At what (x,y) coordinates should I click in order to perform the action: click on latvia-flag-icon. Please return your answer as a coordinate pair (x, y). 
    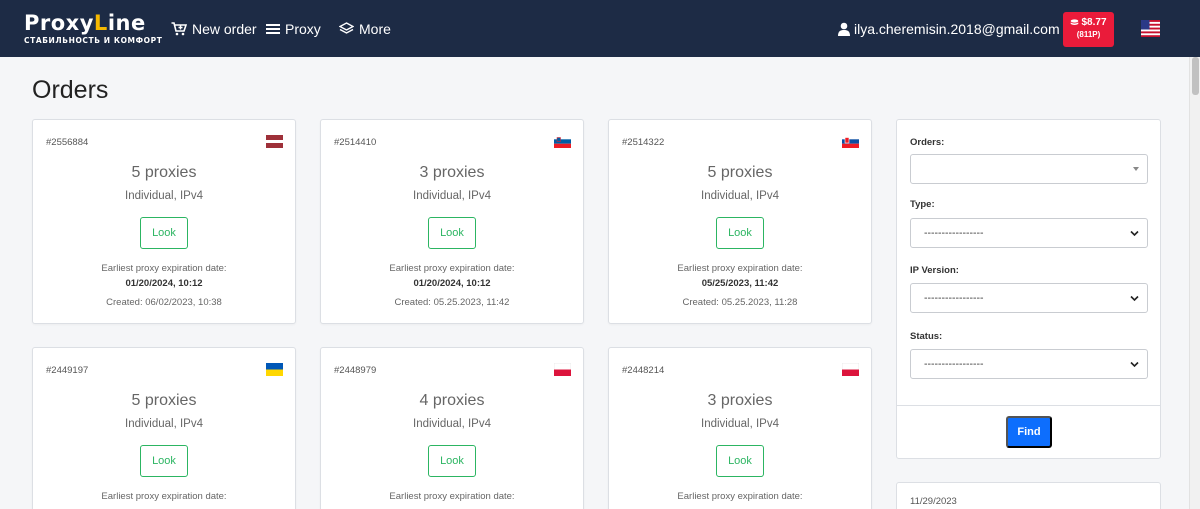
    Looking at the image, I should click on (274, 141).